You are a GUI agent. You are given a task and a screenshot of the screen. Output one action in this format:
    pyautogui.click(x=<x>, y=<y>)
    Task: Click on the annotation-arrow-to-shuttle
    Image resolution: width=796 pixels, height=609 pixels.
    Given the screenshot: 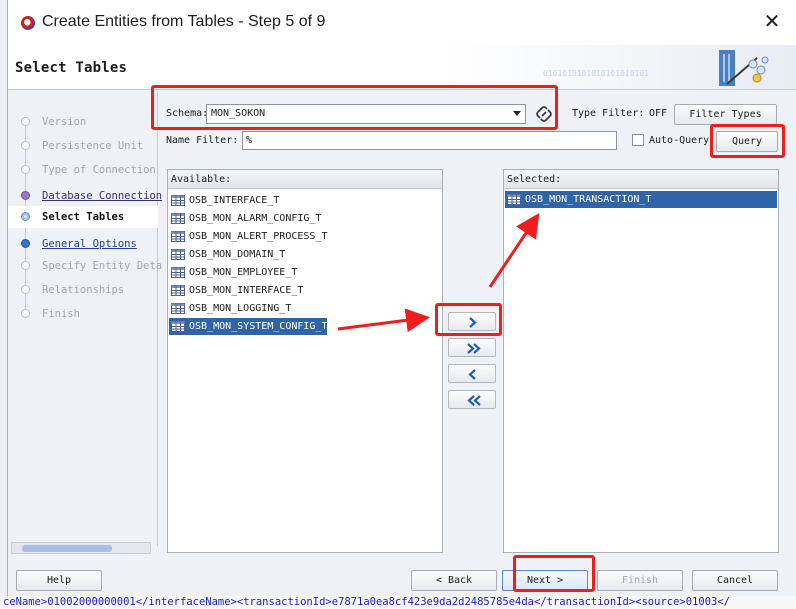 What is the action you would take?
    pyautogui.click(x=383, y=320)
    